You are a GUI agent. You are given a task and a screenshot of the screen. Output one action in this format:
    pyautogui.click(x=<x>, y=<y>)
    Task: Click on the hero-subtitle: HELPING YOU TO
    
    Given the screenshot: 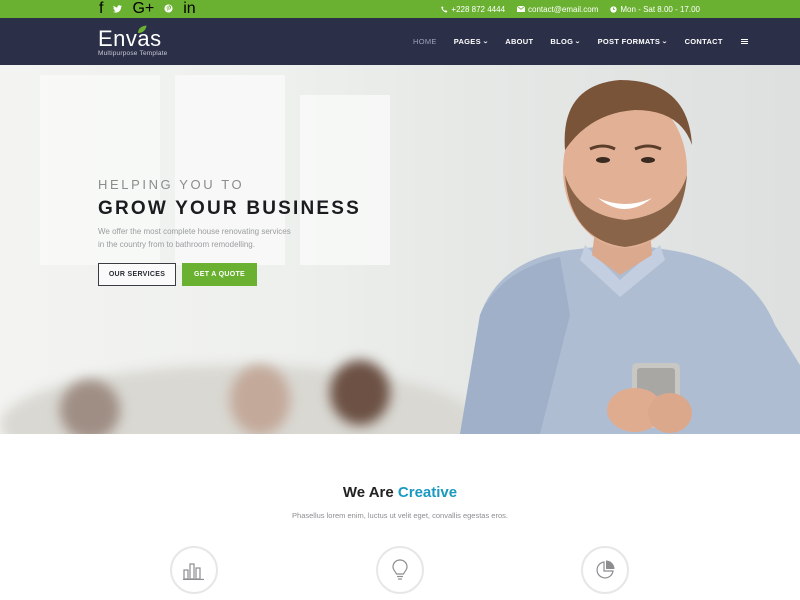 What is the action you would take?
    pyautogui.click(x=171, y=184)
    